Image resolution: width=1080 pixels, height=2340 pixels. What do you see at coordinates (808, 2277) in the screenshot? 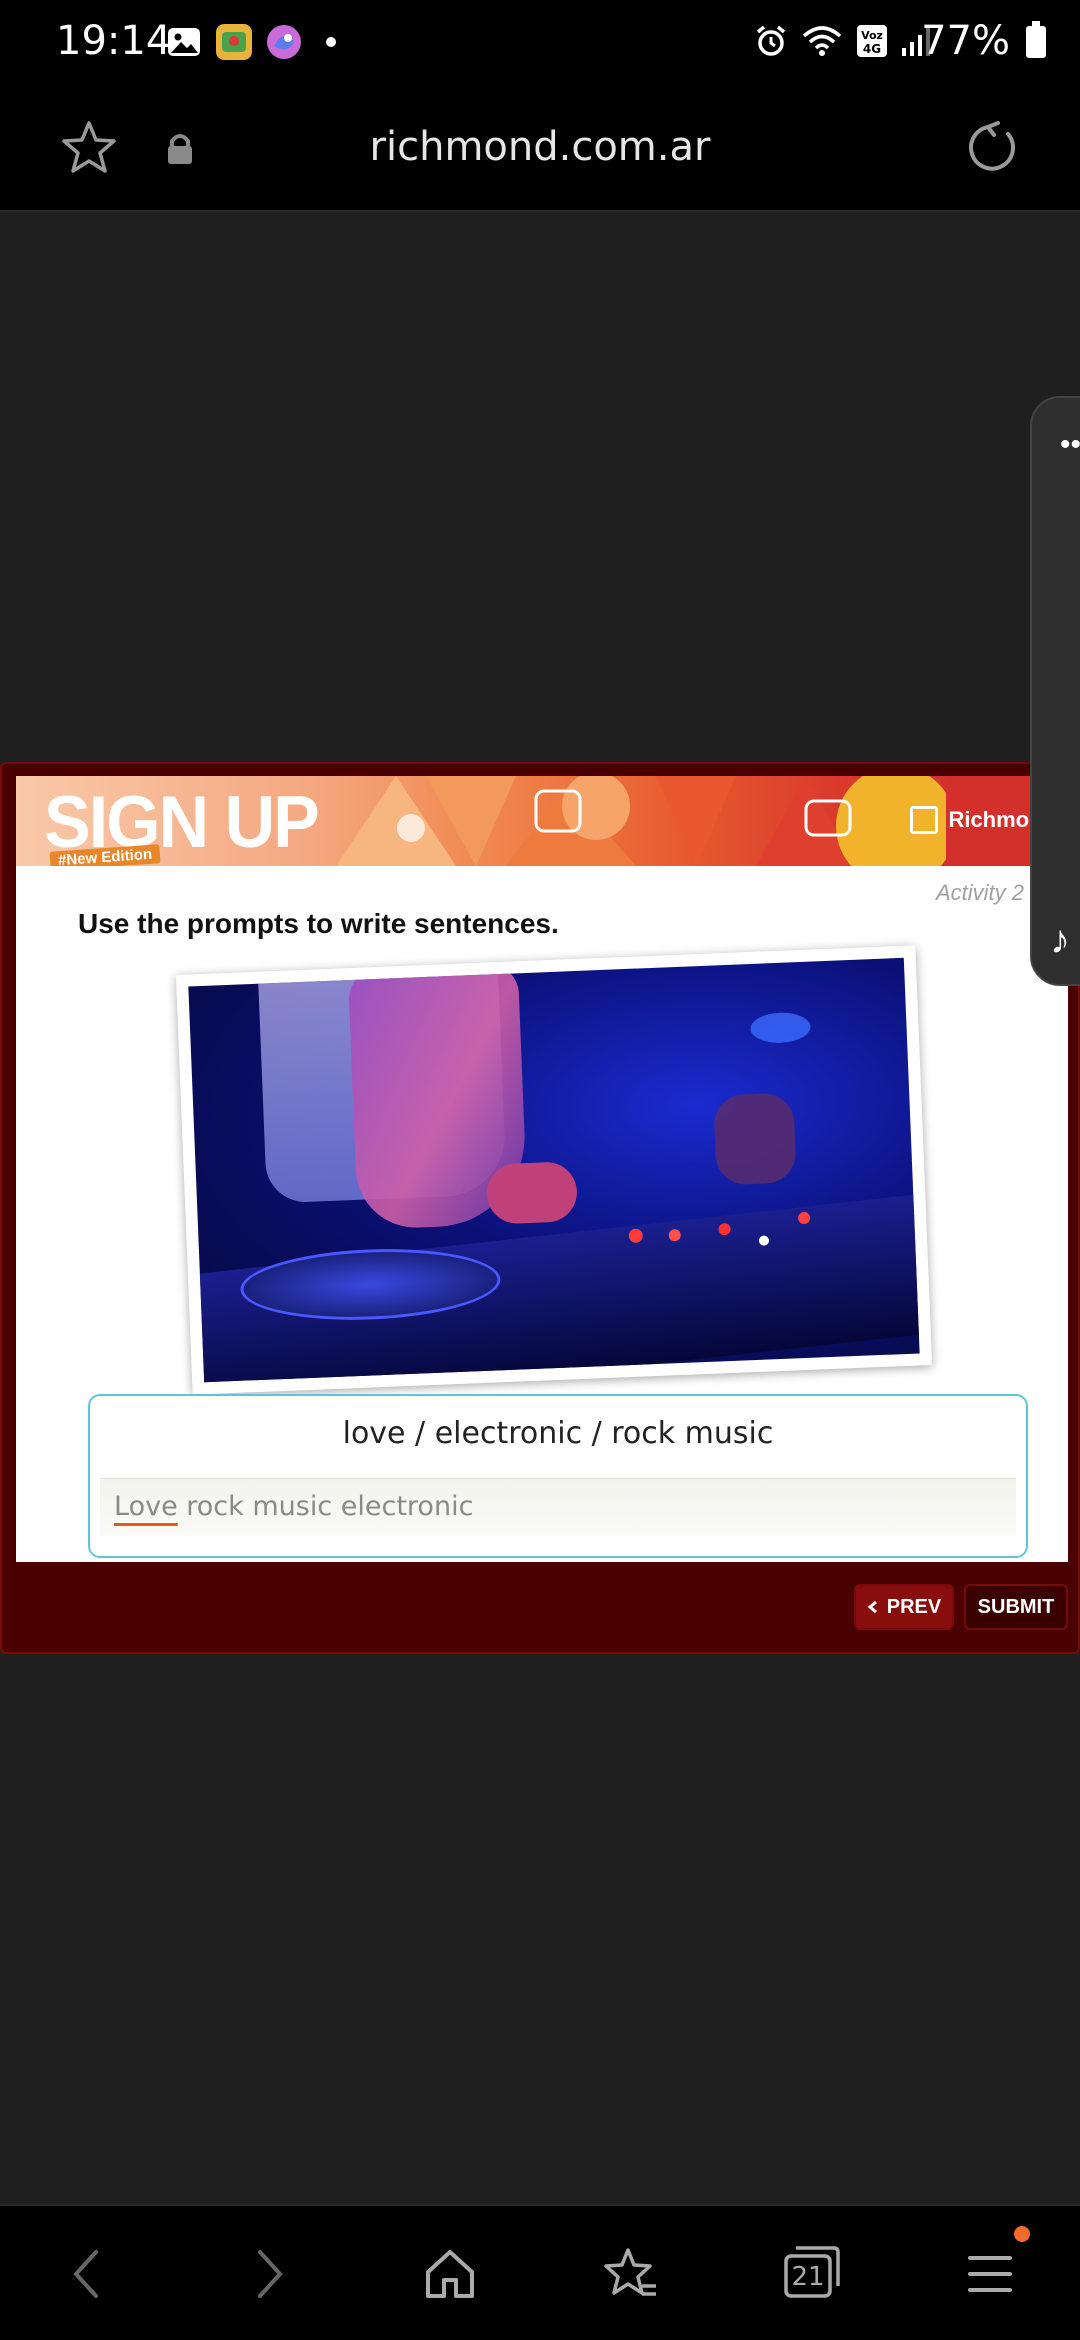
I see `tabs-count: 21` at bounding box center [808, 2277].